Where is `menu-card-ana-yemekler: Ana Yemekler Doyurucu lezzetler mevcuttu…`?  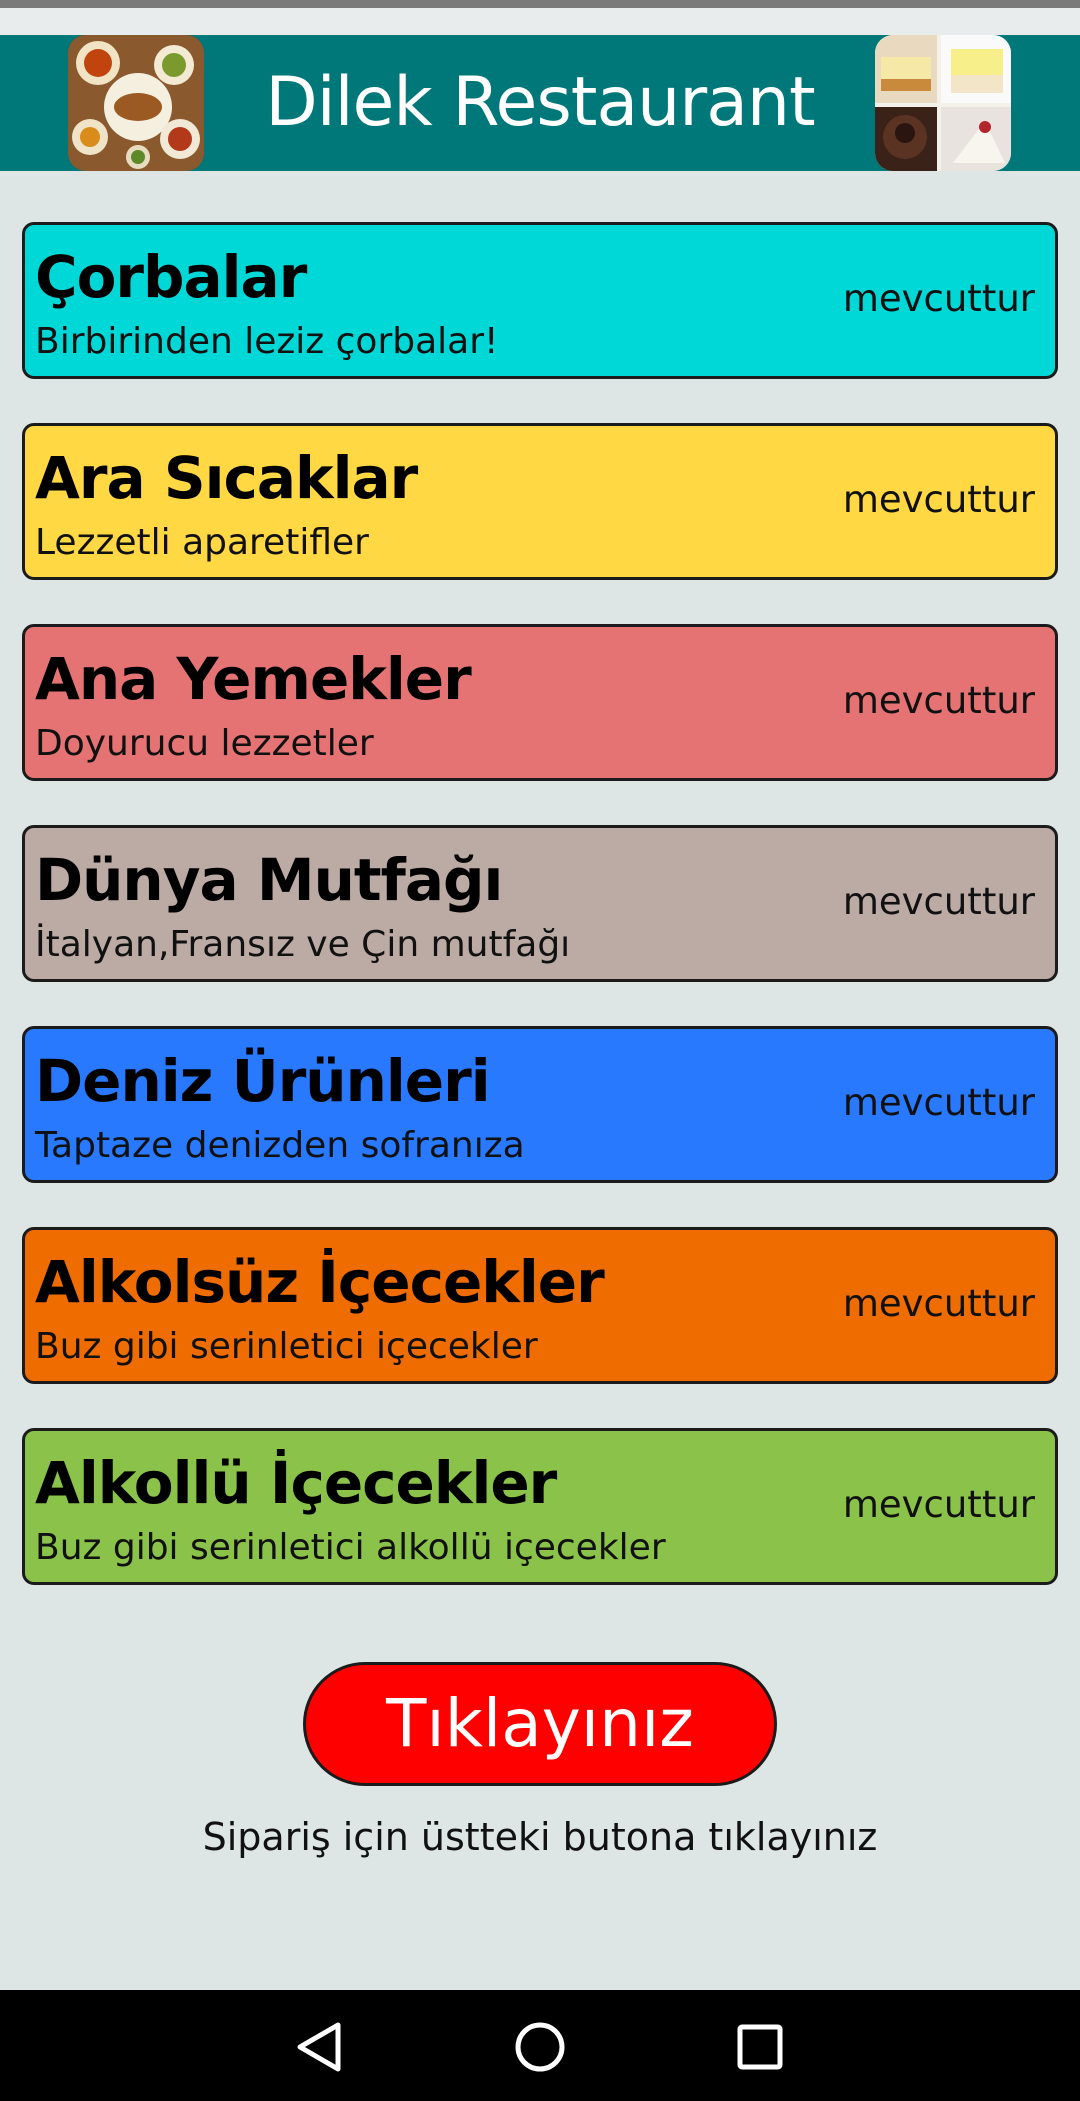 menu-card-ana-yemekler: Ana Yemekler Doyurucu lezzetler mevcuttu… is located at coordinates (540, 702).